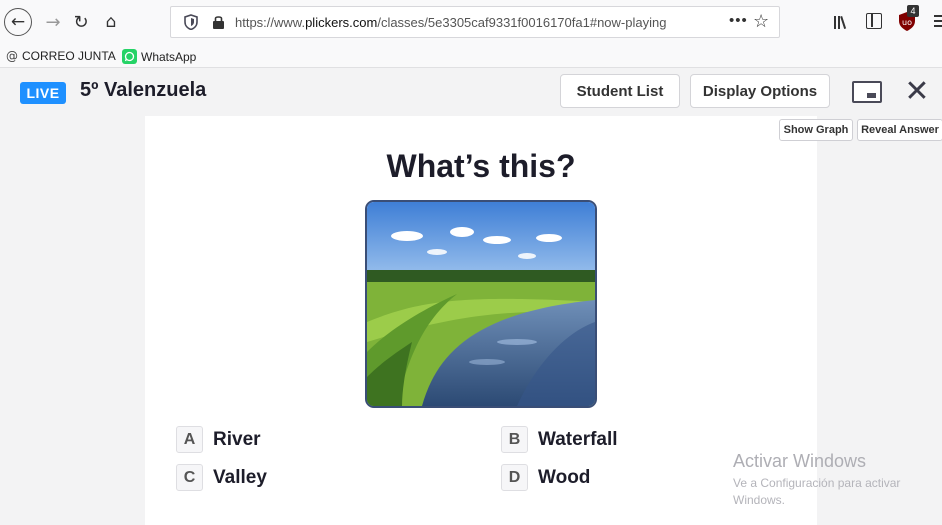  Describe the element at coordinates (938, 22) in the screenshot. I see `hamburger-menu-icon` at that location.